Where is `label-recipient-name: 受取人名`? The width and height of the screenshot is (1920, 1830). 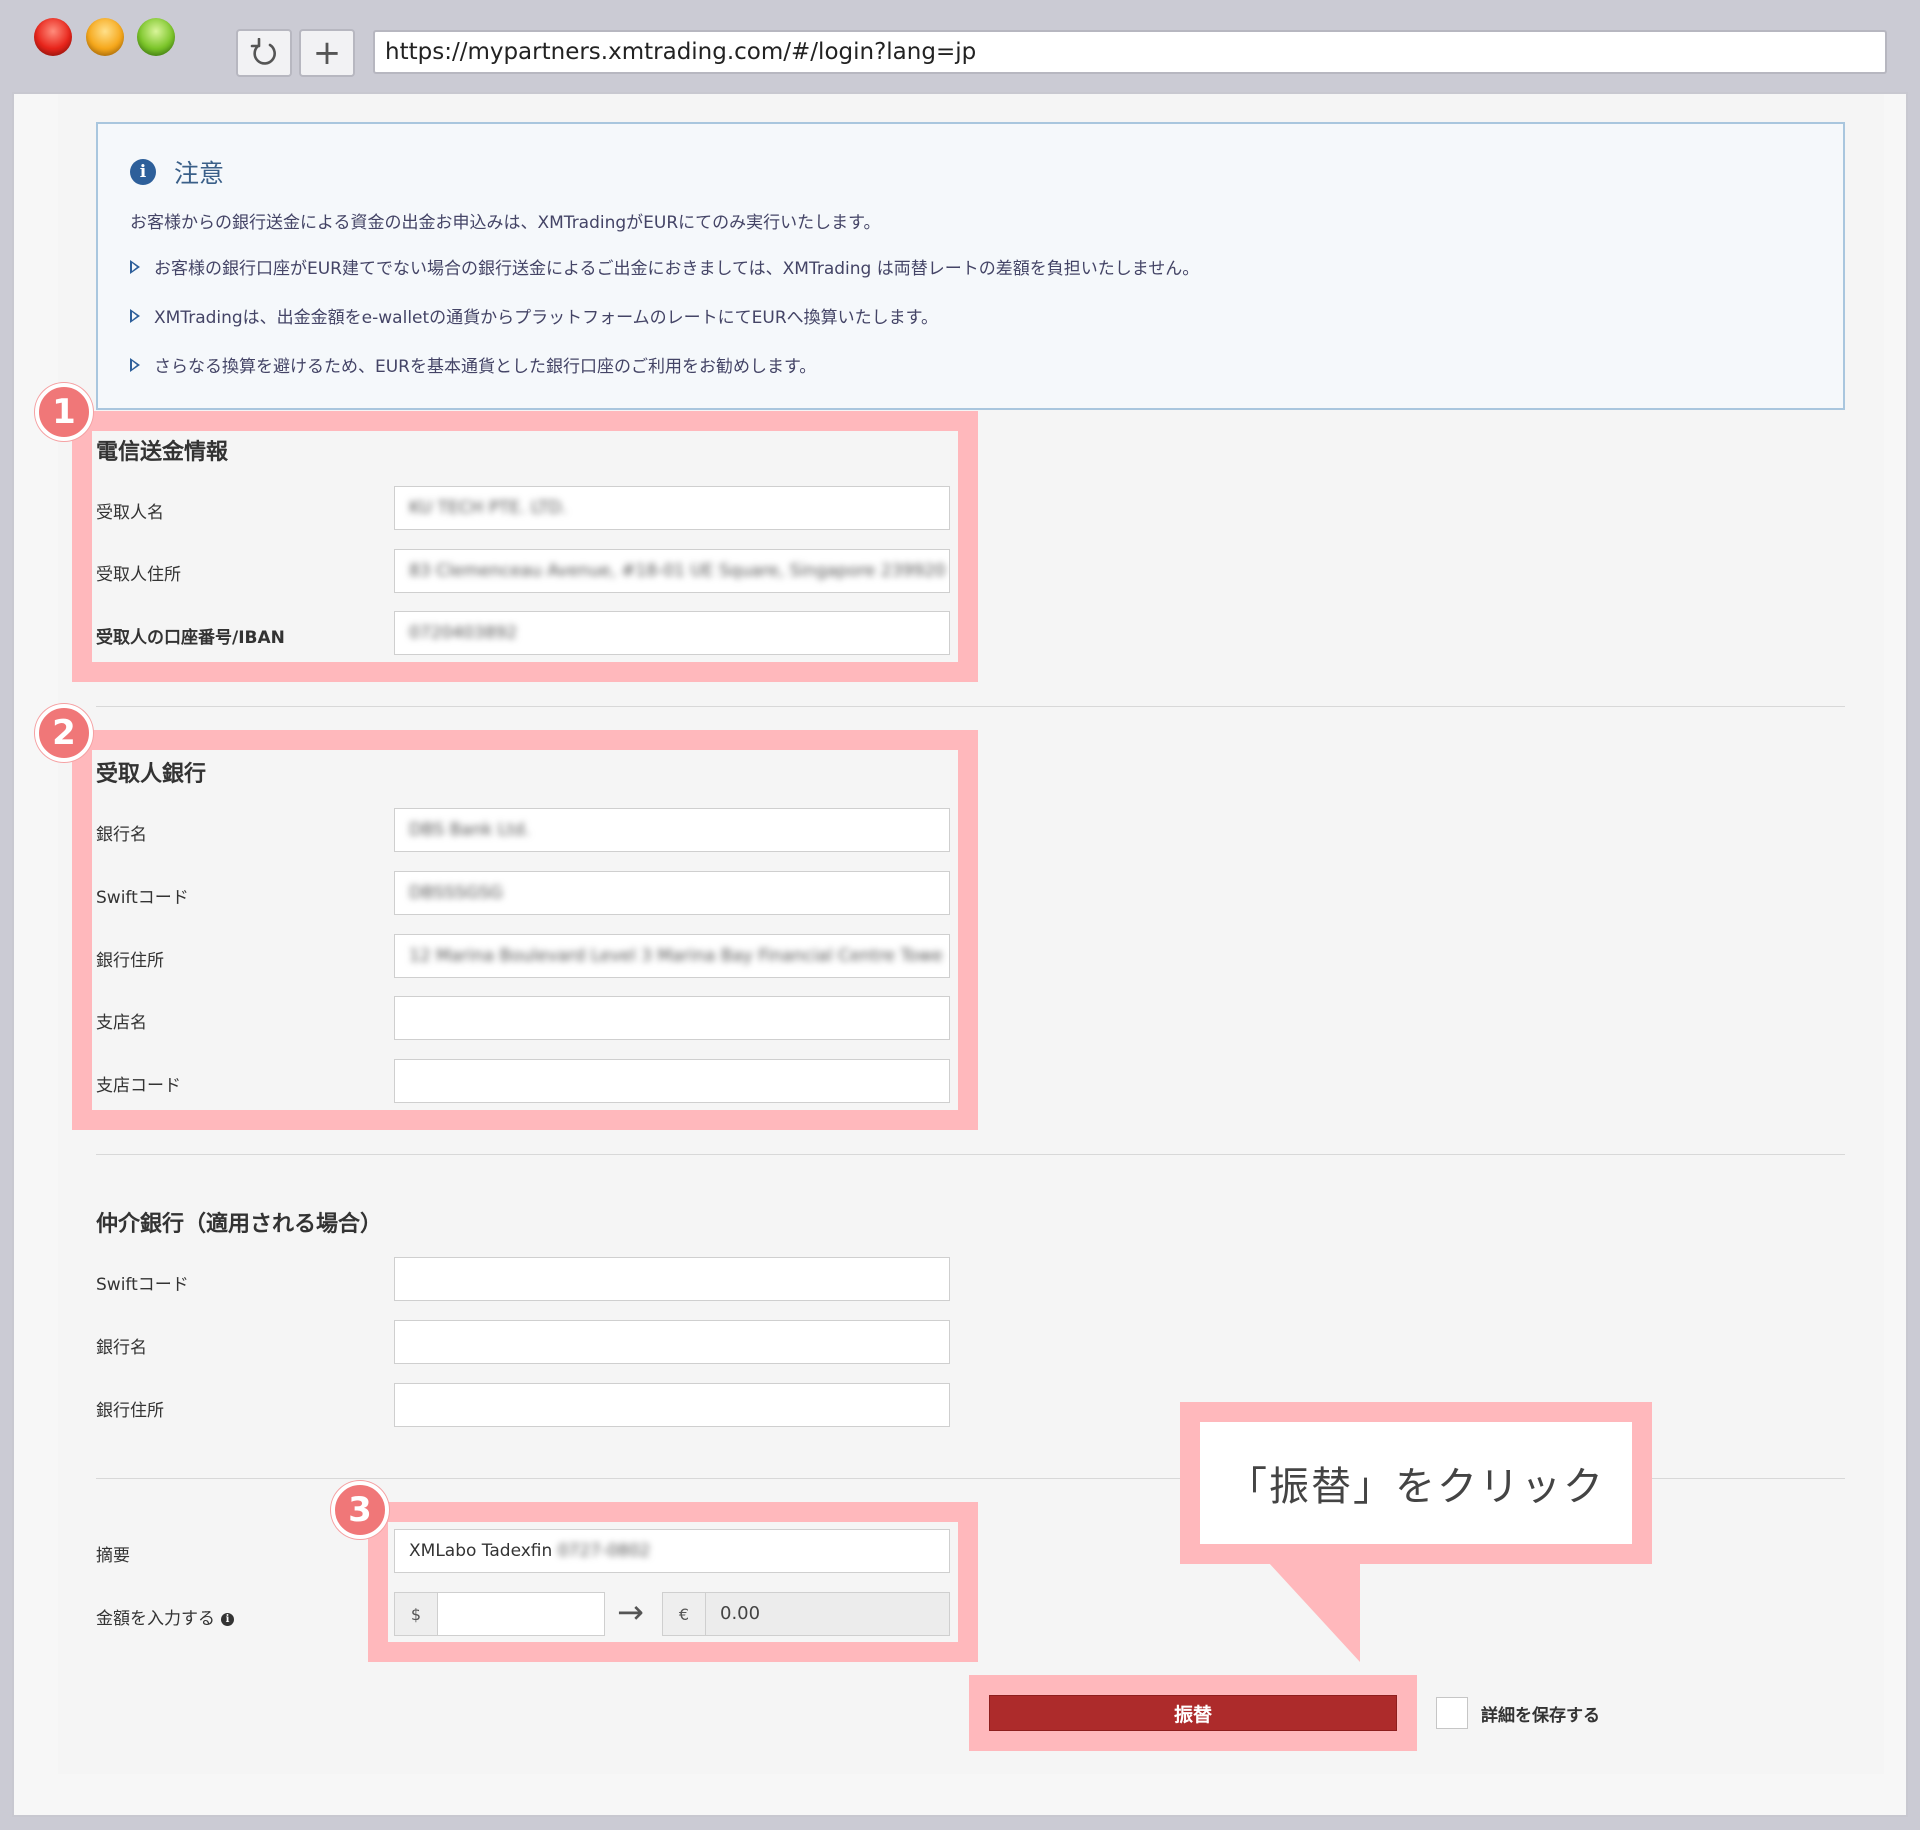
label-recipient-name: 受取人名 is located at coordinates (130, 513).